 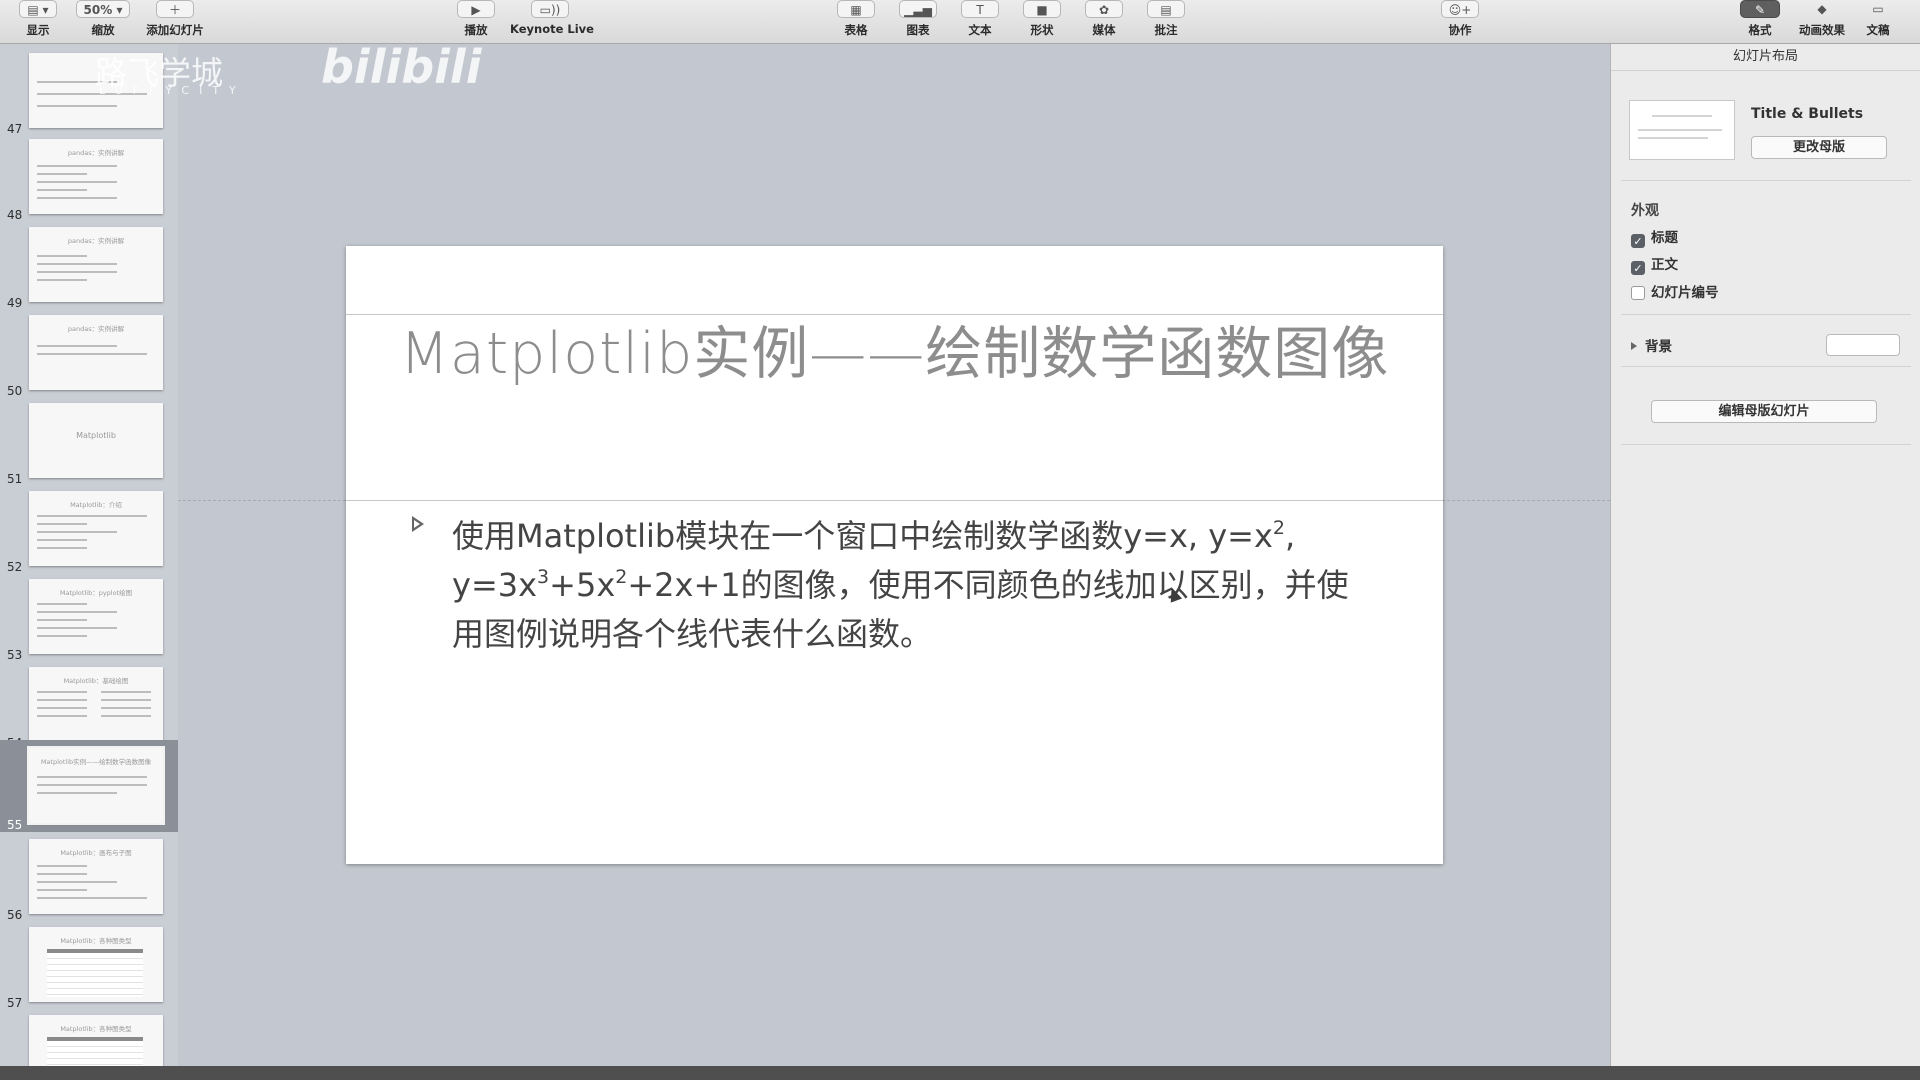 What do you see at coordinates (1764, 411) in the screenshot?
I see `edit-master-slide-button: 编辑母版幻灯片` at bounding box center [1764, 411].